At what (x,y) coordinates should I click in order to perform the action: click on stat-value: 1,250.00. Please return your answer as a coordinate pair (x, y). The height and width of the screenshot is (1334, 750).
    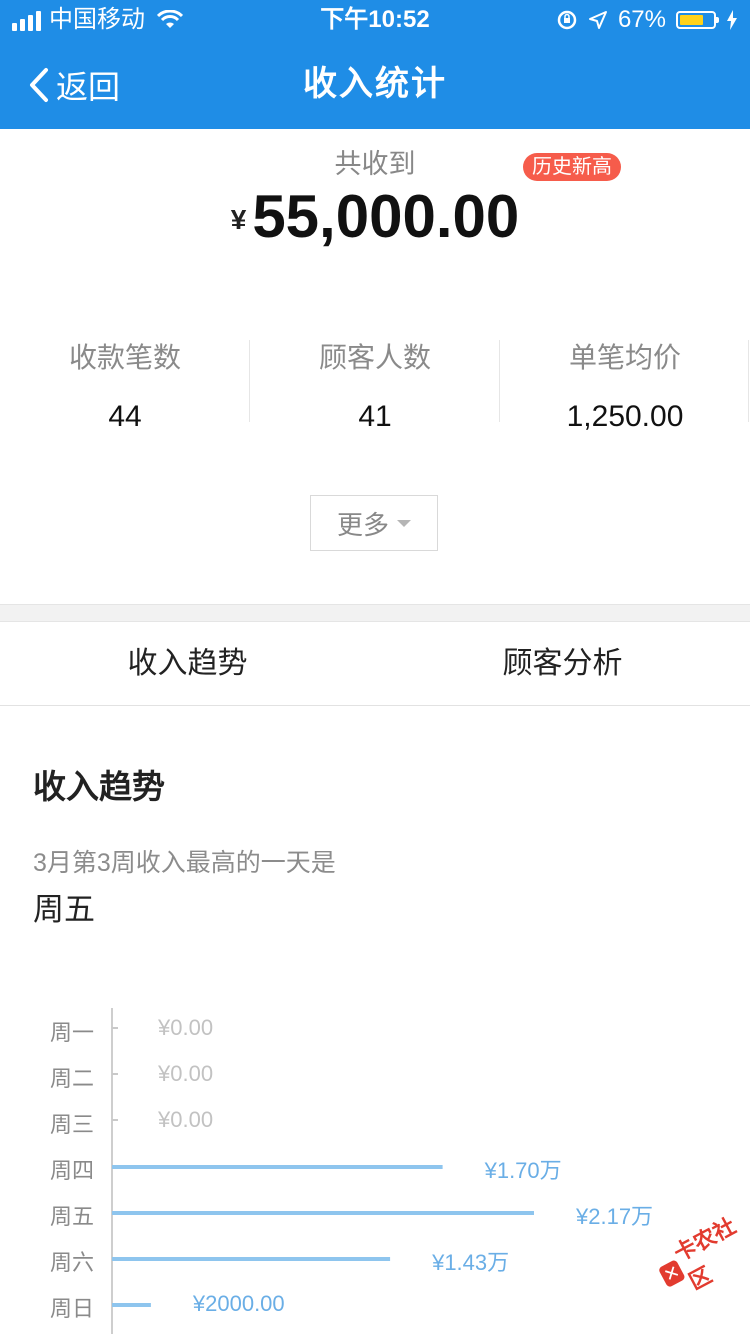
    Looking at the image, I should click on (625, 416).